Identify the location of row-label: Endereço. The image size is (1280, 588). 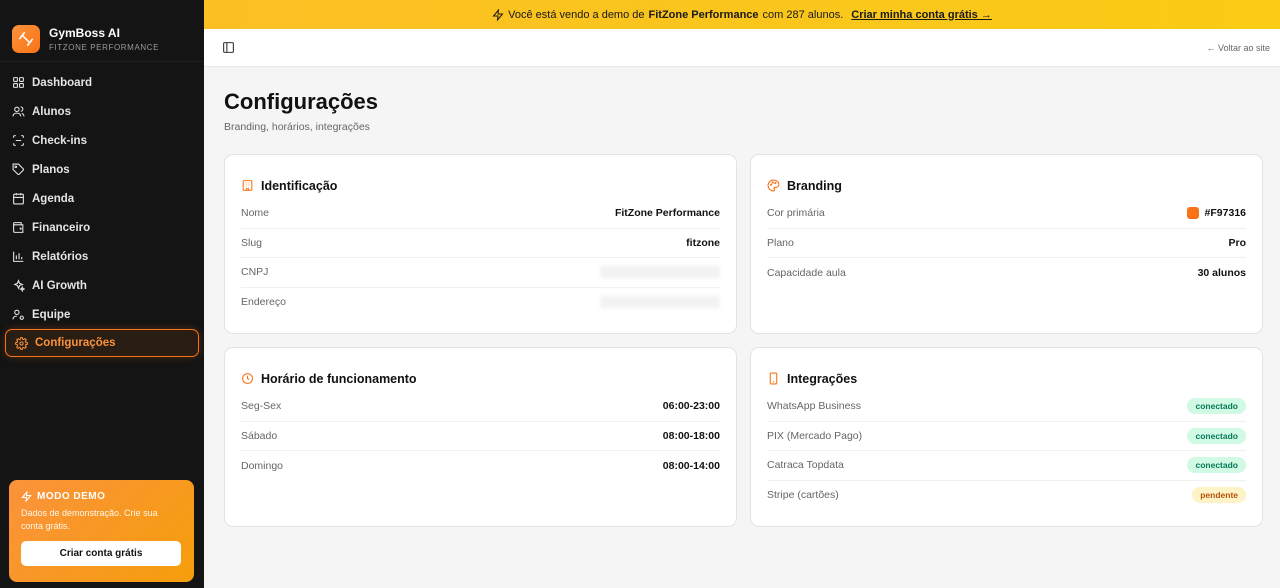
(263, 302).